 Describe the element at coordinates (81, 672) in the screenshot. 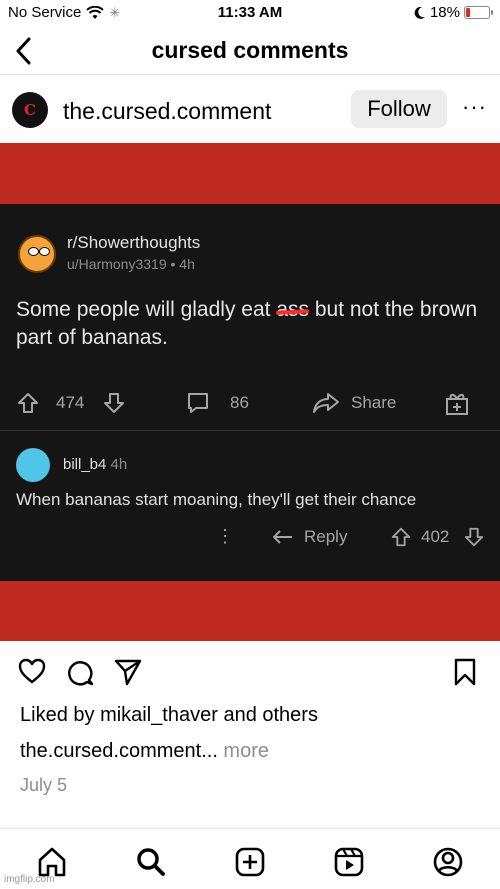

I see `comment-icon` at that location.